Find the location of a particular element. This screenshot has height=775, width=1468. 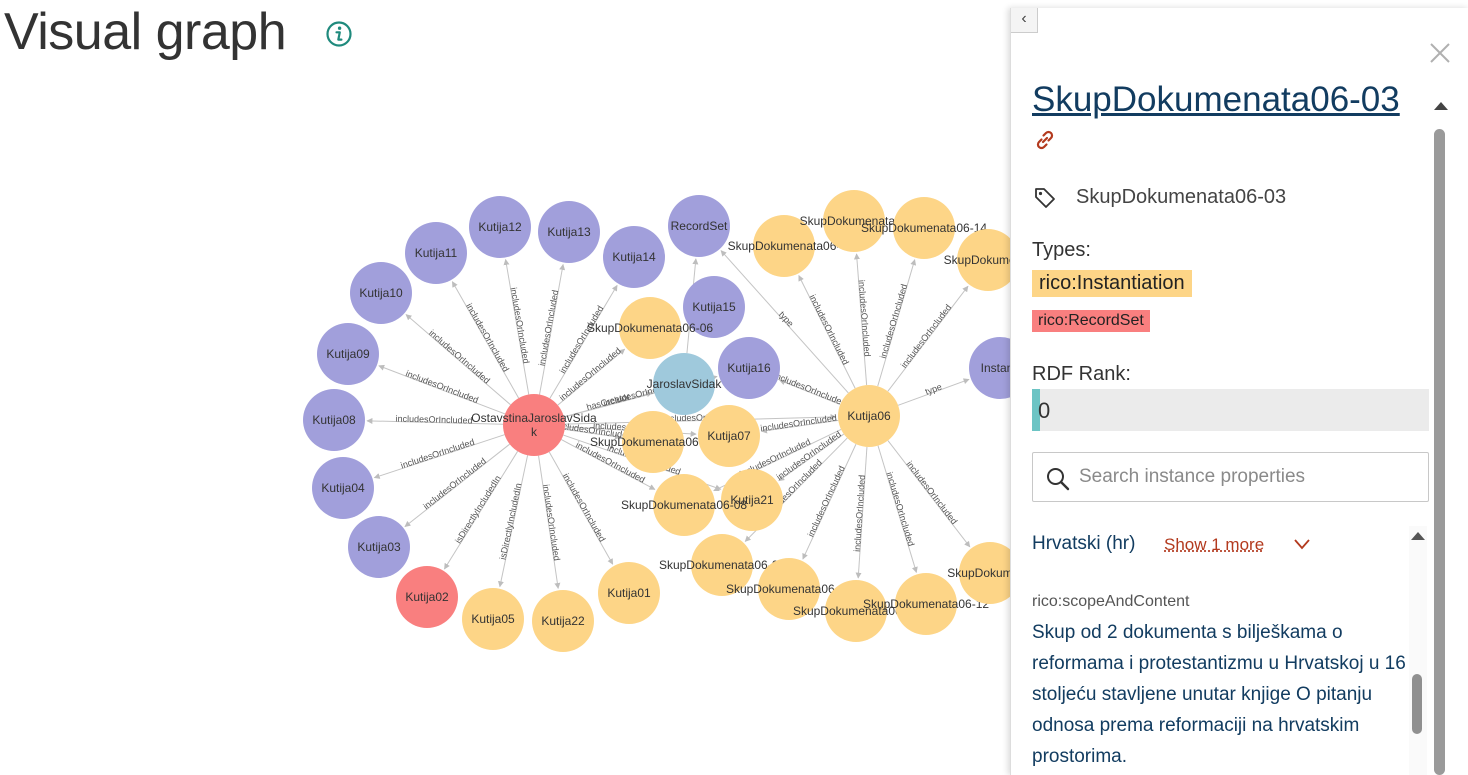

node-label: Kutija08 is located at coordinates (334, 420).